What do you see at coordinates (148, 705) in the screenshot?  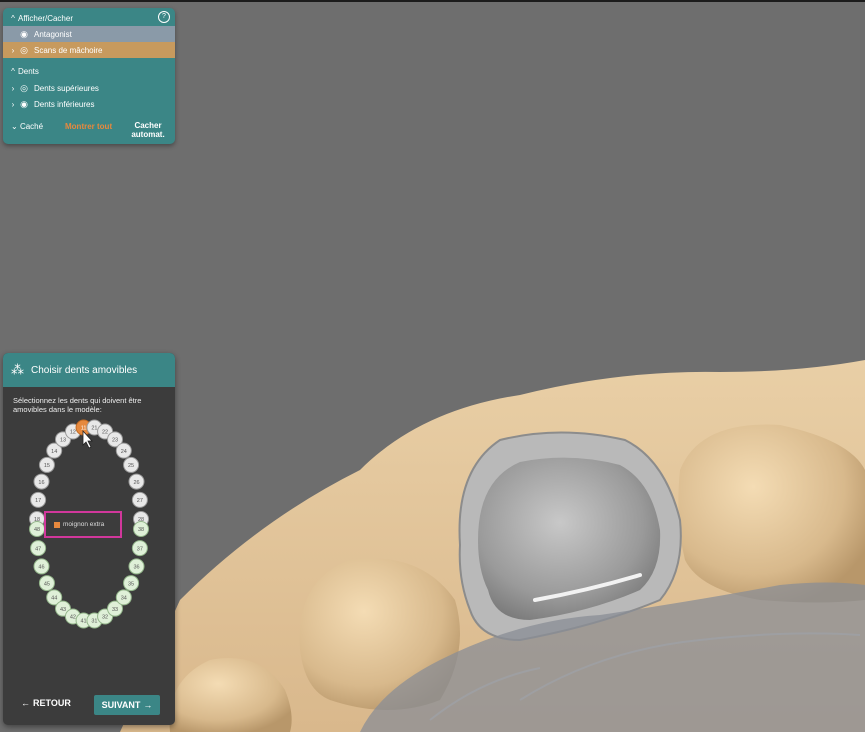 I see `arrow-right-icon: →` at bounding box center [148, 705].